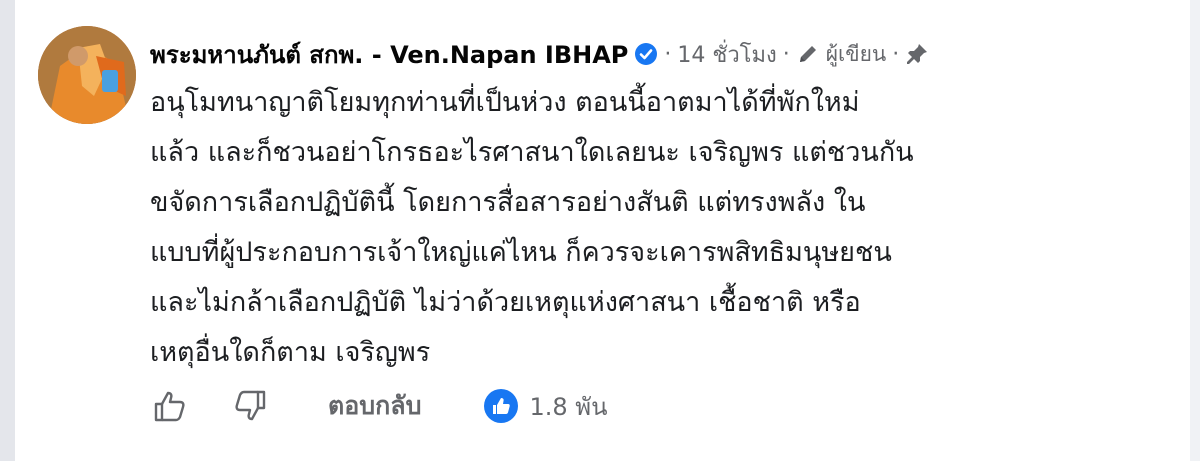 This screenshot has width=1200, height=461. I want to click on left-panel-edge, so click(7, 230).